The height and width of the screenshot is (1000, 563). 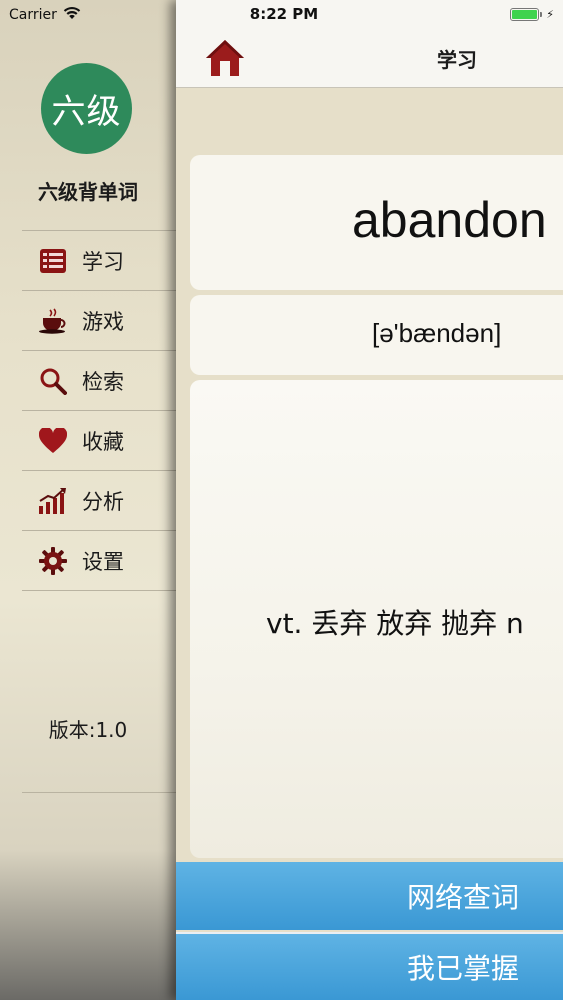 What do you see at coordinates (53, 501) in the screenshot?
I see `bar-chart-icon` at bounding box center [53, 501].